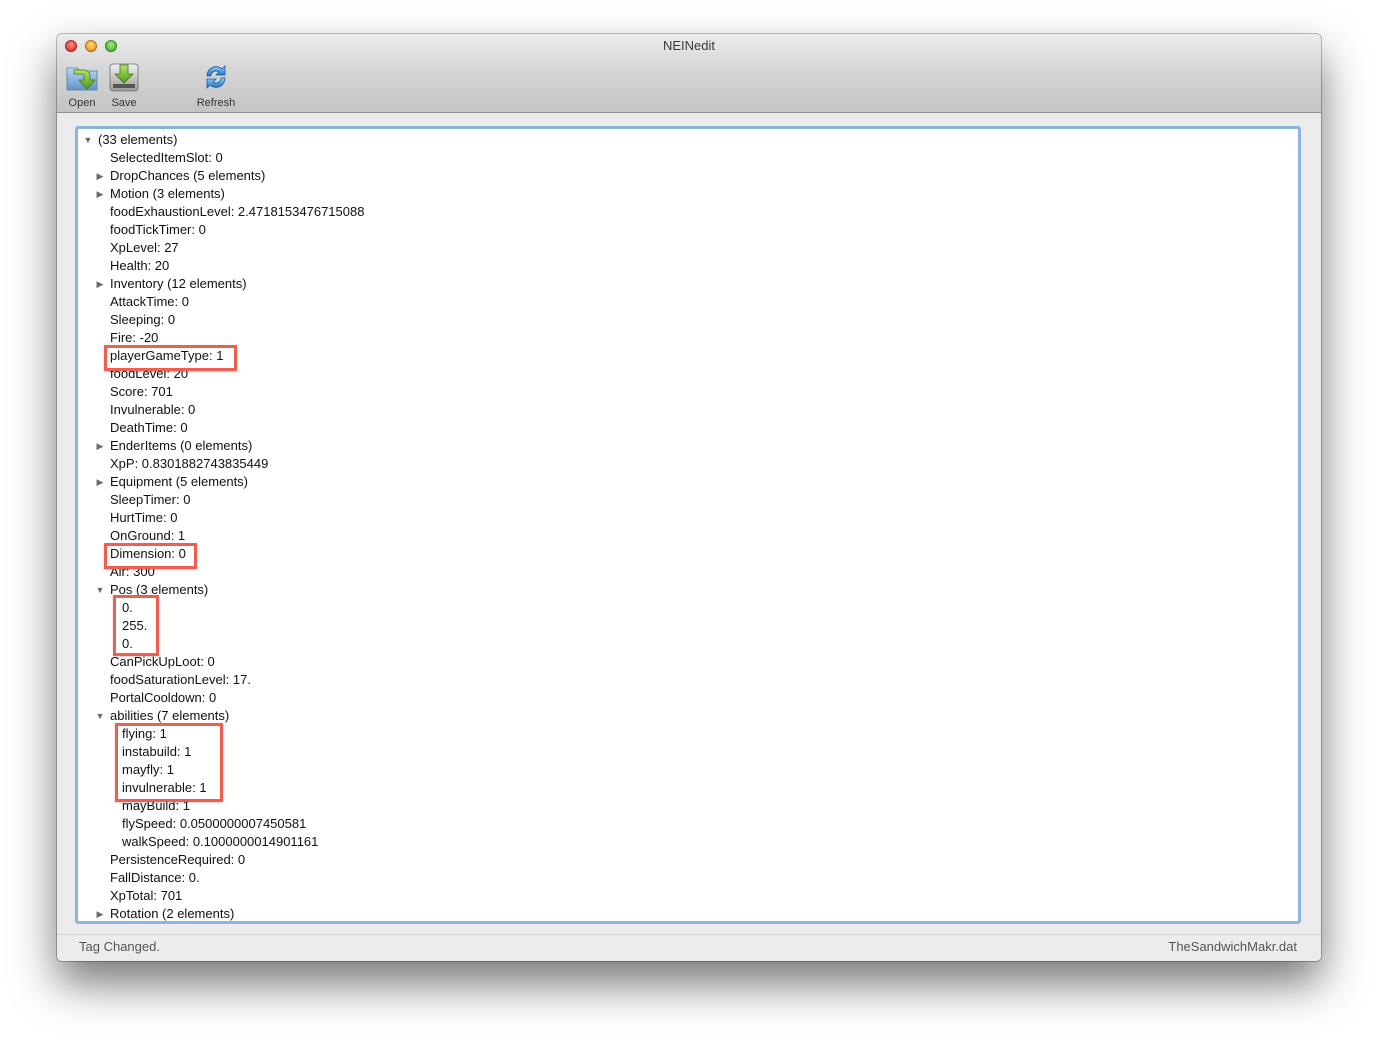  I want to click on tree-row-label: Invulnerable: 0, so click(153, 409).